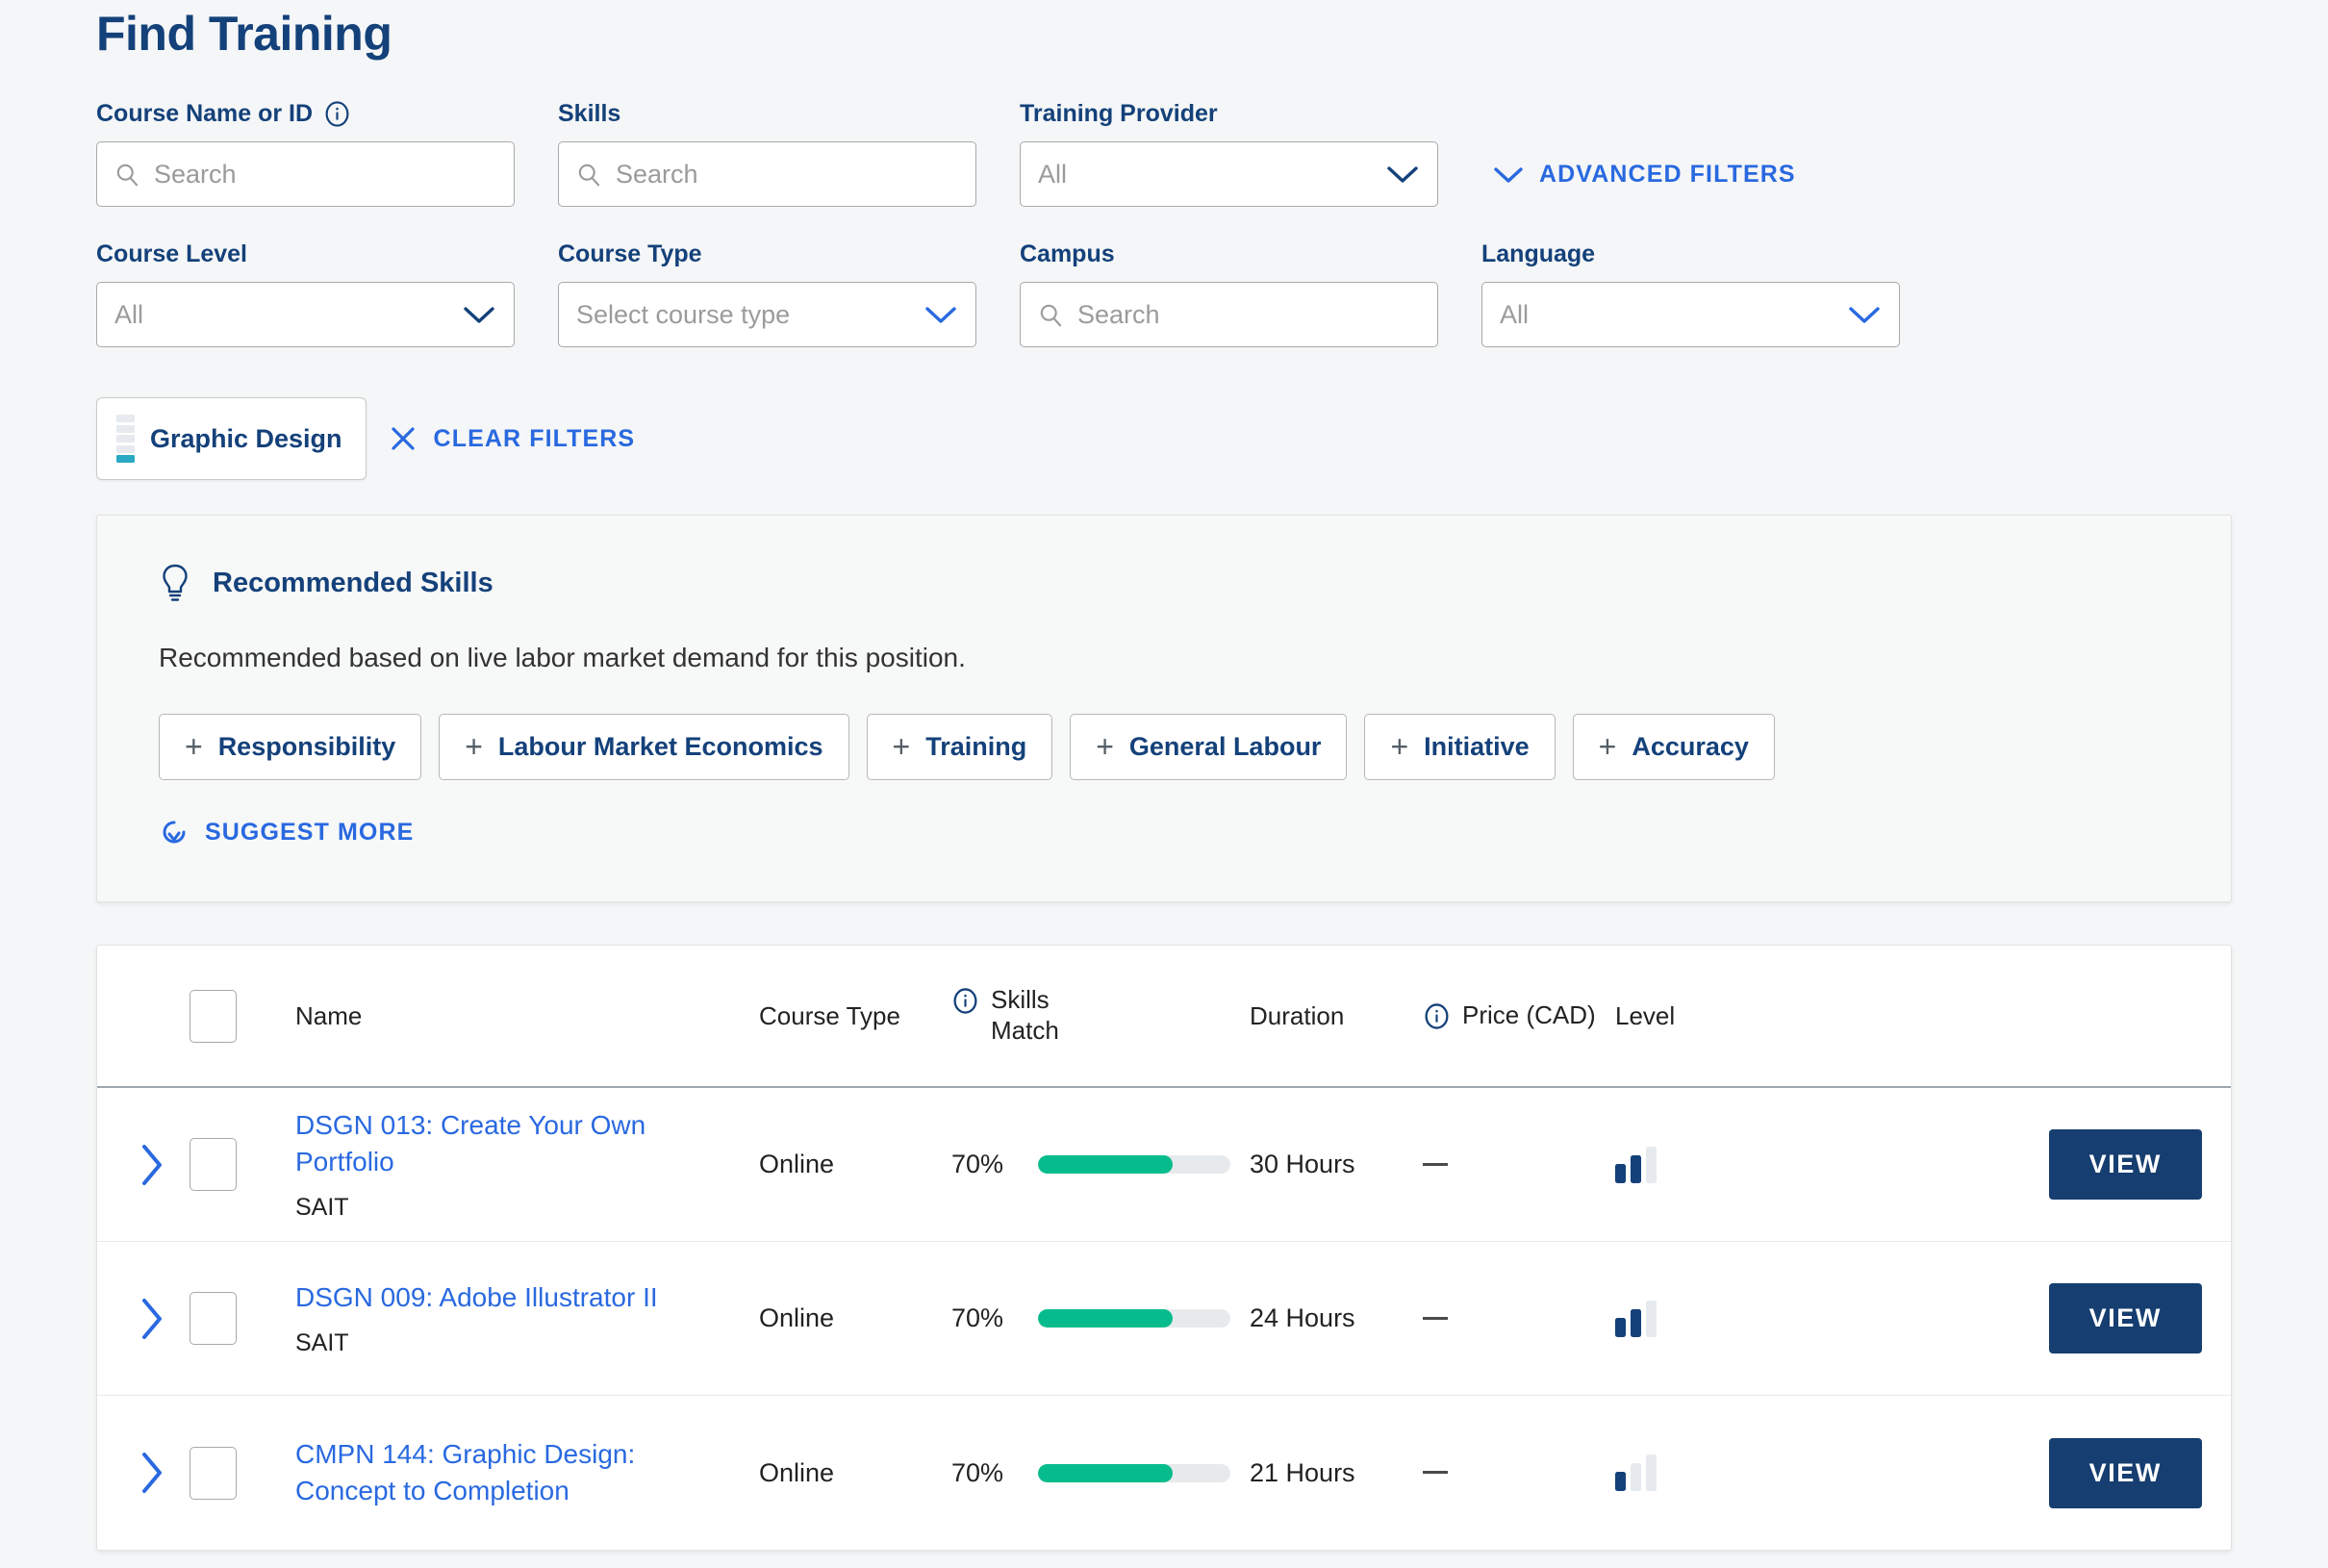 This screenshot has width=2328, height=1568. What do you see at coordinates (306, 174) in the screenshot?
I see `course-name-search-input: Search` at bounding box center [306, 174].